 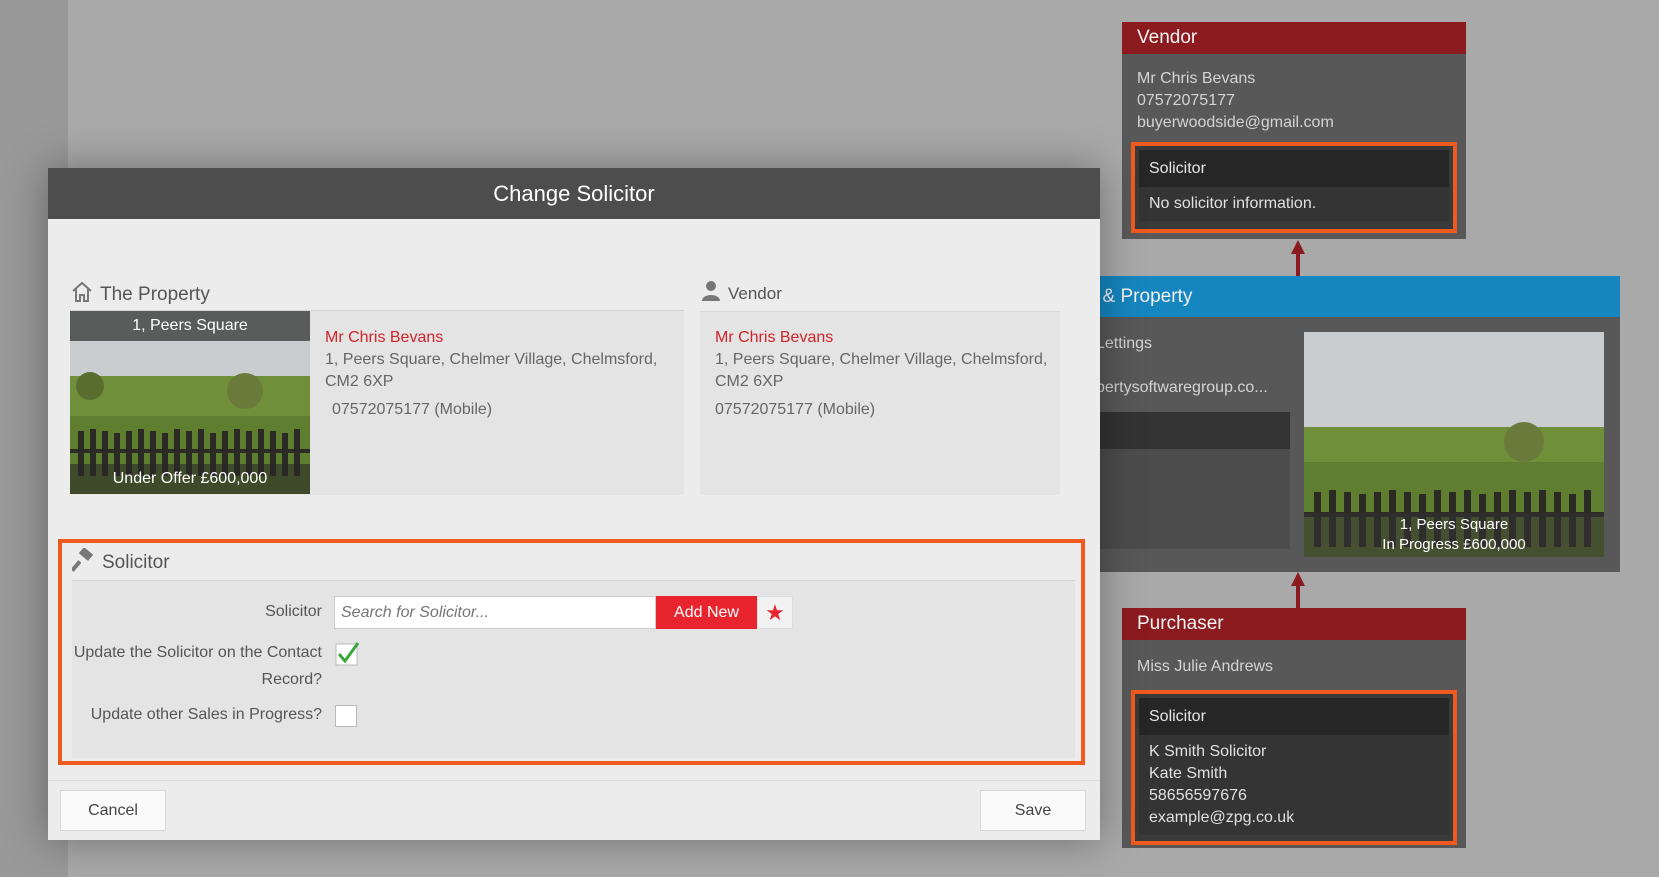 What do you see at coordinates (1294, 204) in the screenshot?
I see `vendor-solicitor-text: No solicitor information.` at bounding box center [1294, 204].